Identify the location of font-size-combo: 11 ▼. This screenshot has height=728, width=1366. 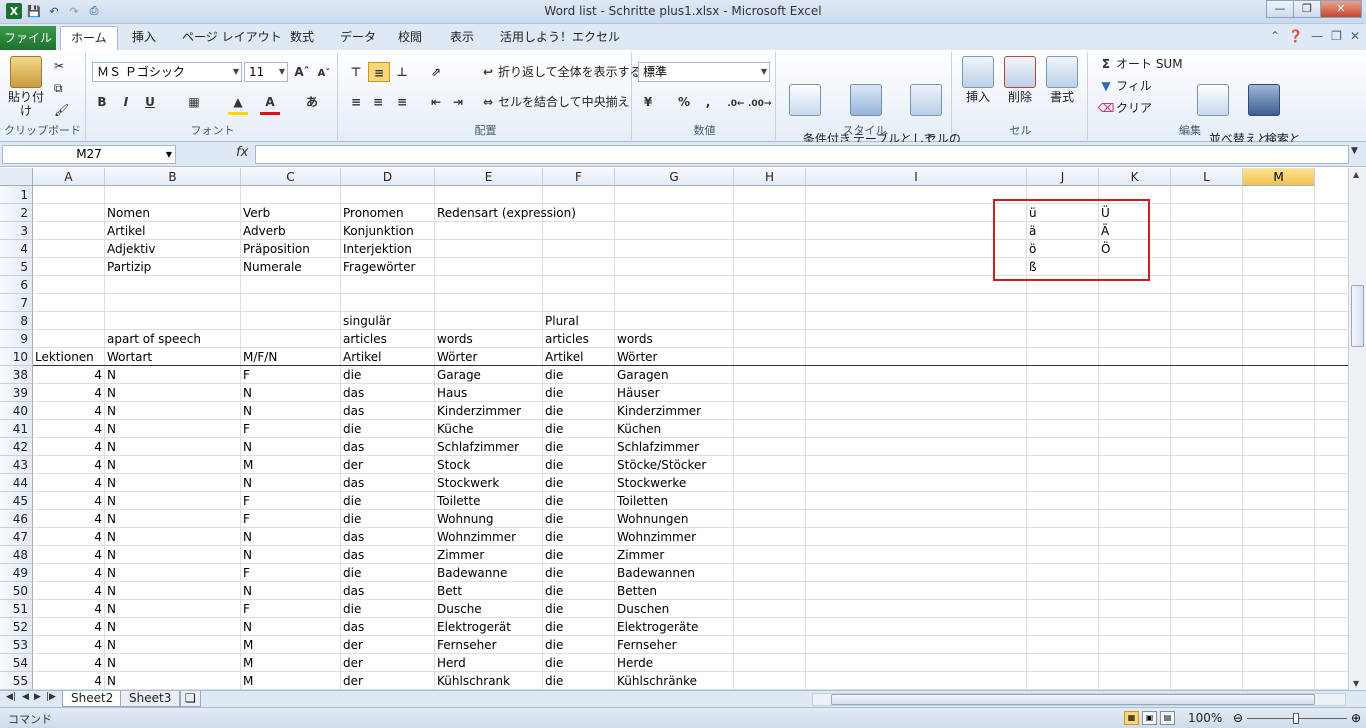
(266, 72).